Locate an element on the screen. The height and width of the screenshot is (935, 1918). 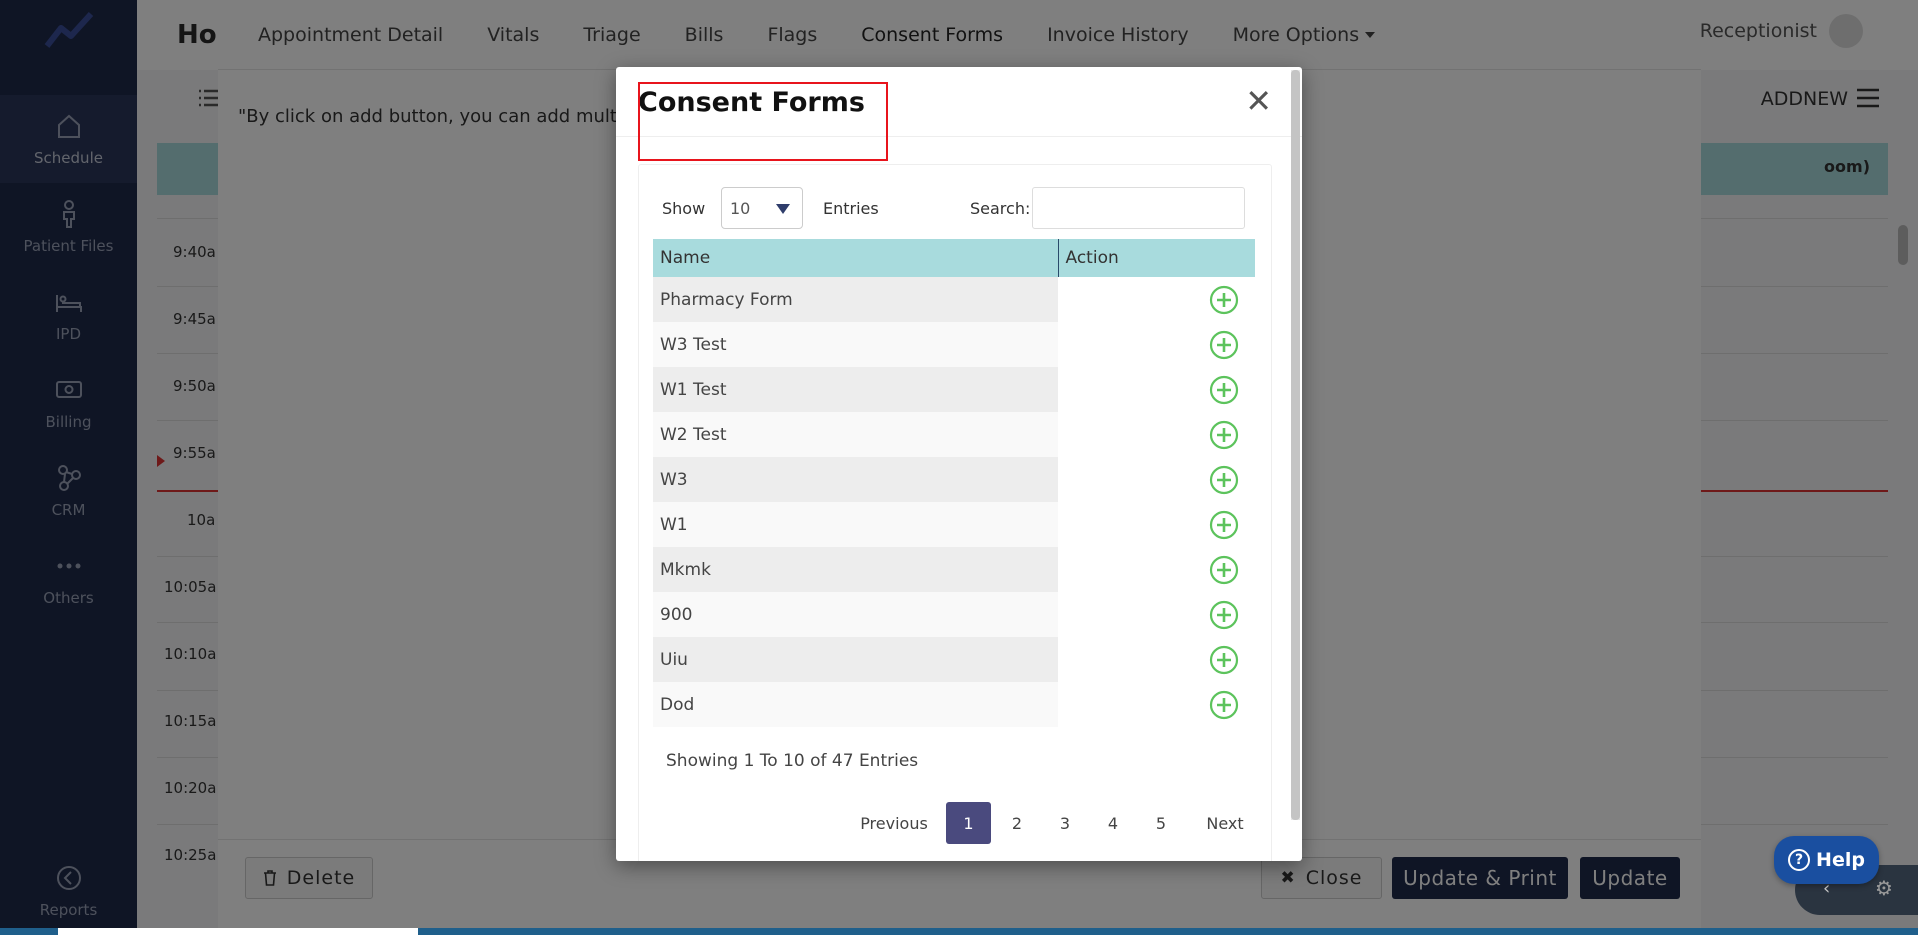
help-button: ? Help is located at coordinates (1826, 860).